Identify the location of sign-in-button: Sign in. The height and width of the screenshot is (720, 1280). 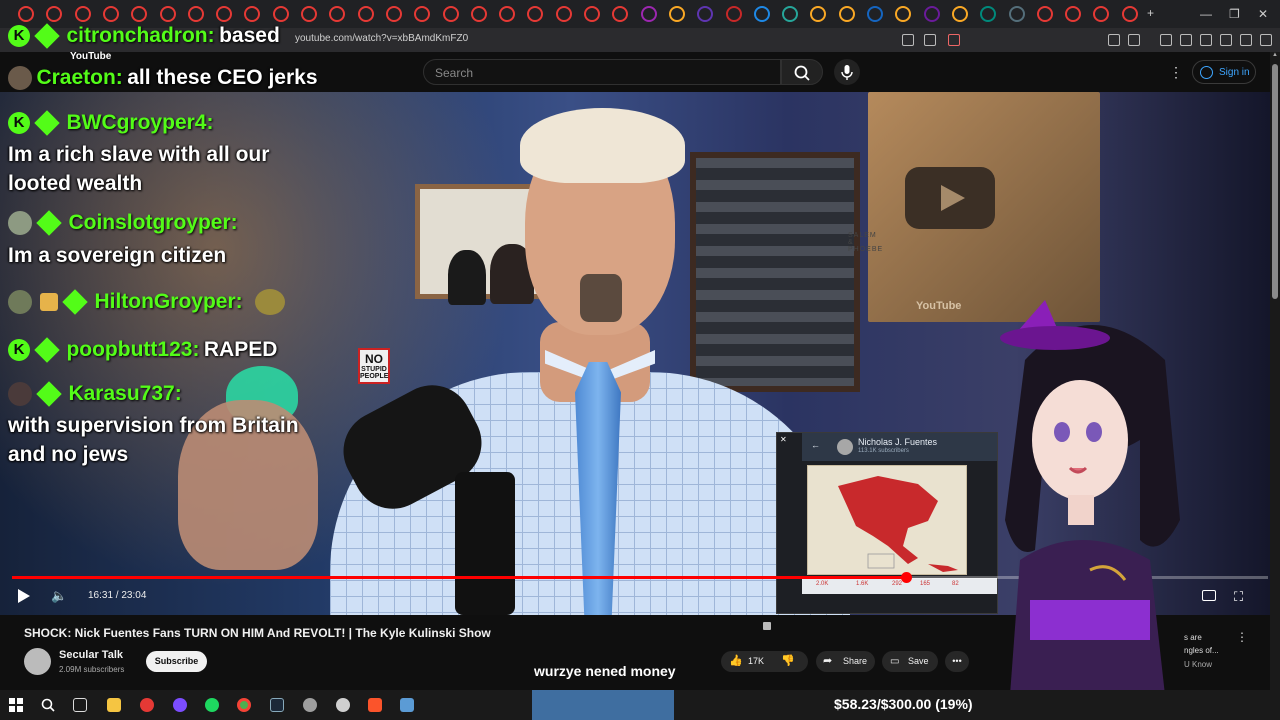
(1224, 72).